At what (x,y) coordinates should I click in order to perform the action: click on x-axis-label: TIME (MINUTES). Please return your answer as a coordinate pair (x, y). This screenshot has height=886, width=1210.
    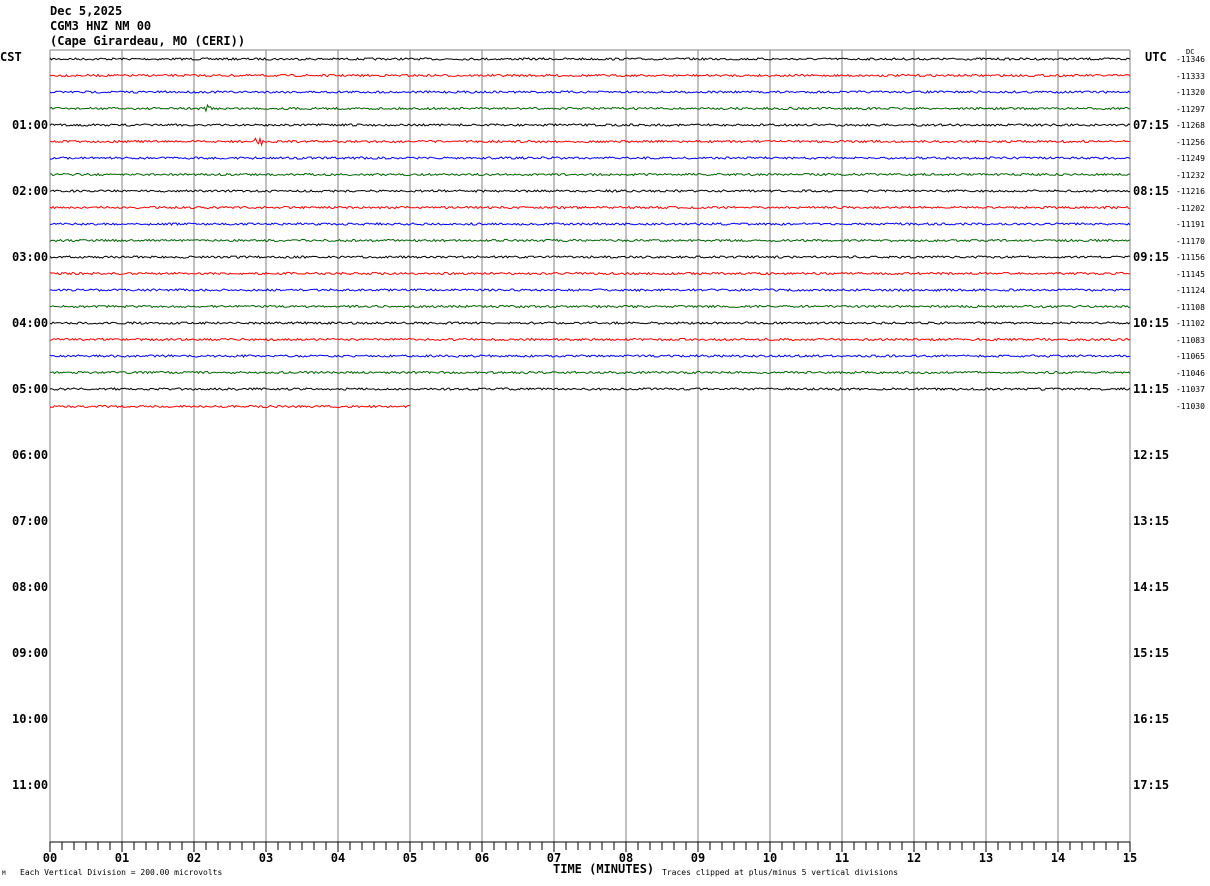
    Looking at the image, I should click on (604, 869).